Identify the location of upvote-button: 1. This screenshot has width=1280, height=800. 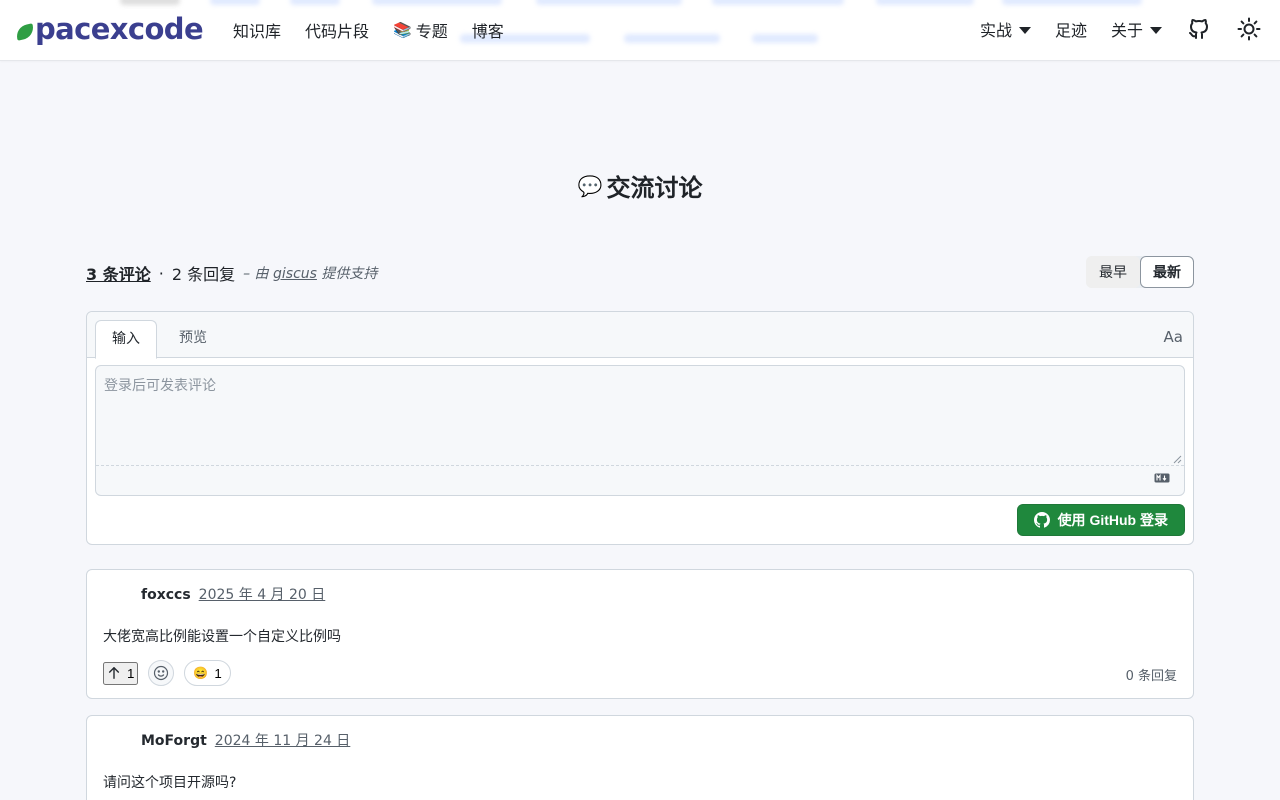
(121, 673).